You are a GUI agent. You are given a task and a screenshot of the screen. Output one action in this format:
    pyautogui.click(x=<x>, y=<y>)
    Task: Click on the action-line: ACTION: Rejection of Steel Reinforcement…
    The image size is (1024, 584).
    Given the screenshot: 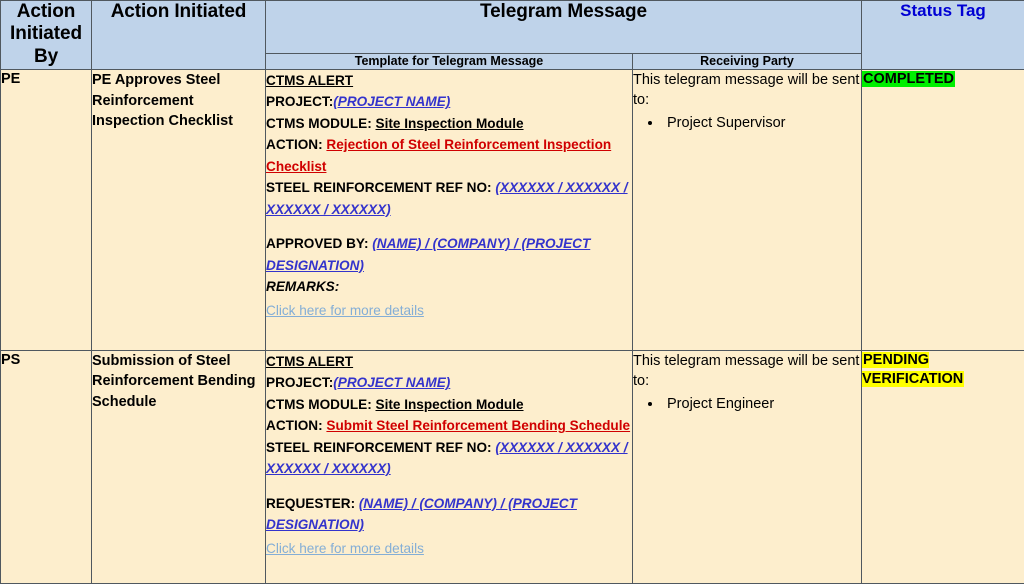 What is the action you would take?
    pyautogui.click(x=449, y=155)
    